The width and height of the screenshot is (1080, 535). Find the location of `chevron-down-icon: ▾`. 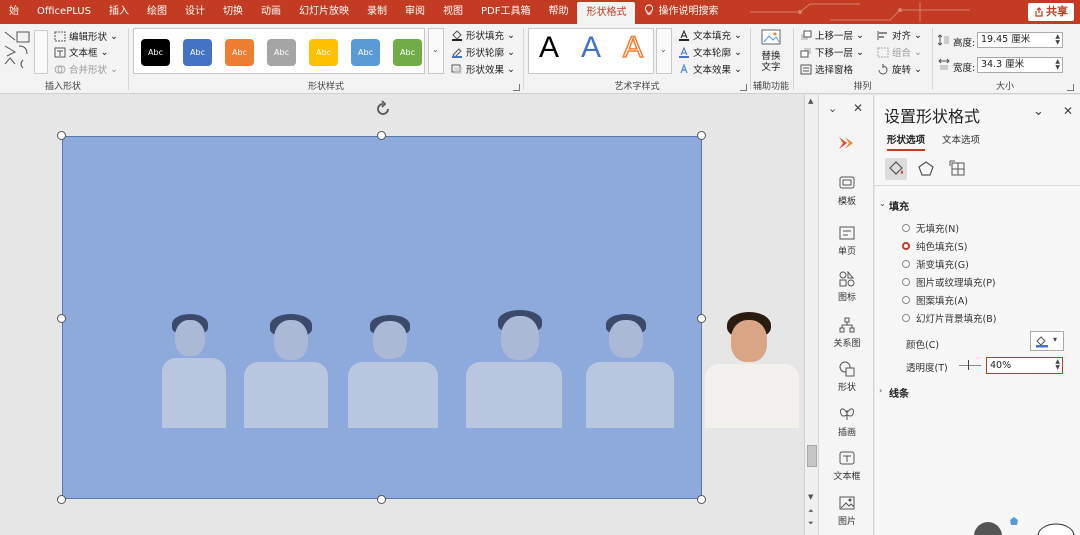

chevron-down-icon: ▾ is located at coordinates (1055, 339).